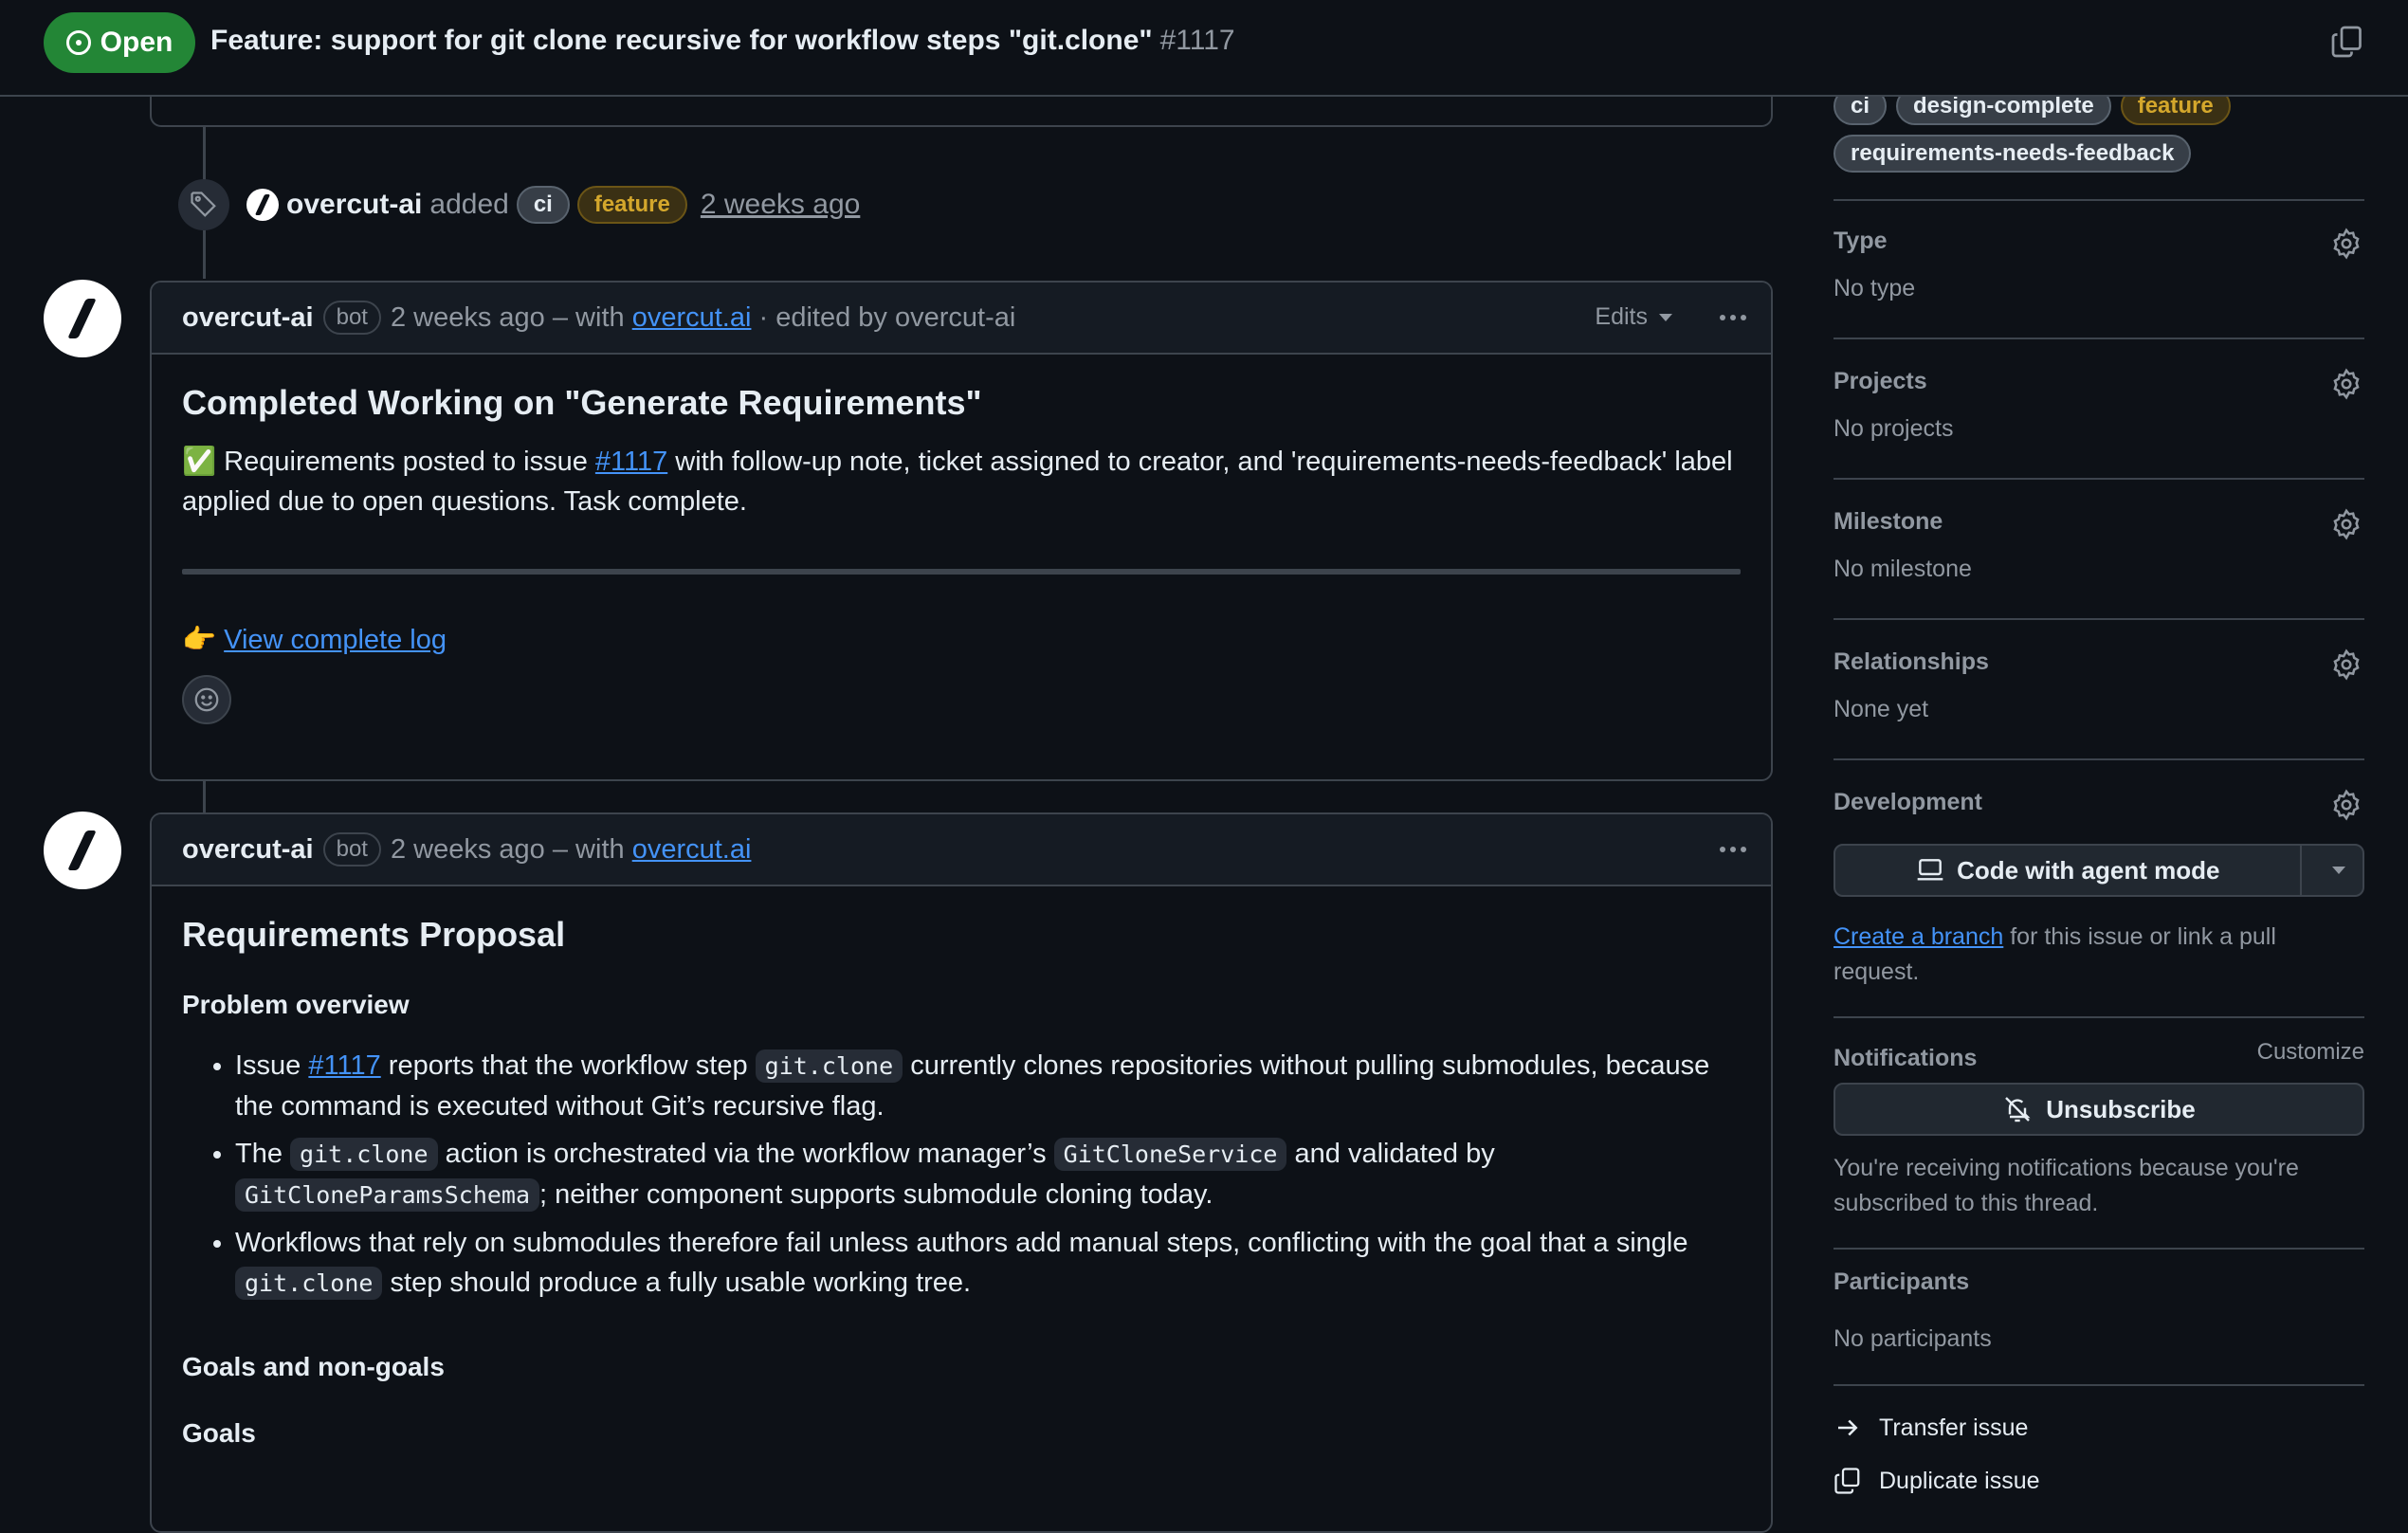 The height and width of the screenshot is (1533, 2408). What do you see at coordinates (1918, 936) in the screenshot?
I see `create-branch-link: Create a branch` at bounding box center [1918, 936].